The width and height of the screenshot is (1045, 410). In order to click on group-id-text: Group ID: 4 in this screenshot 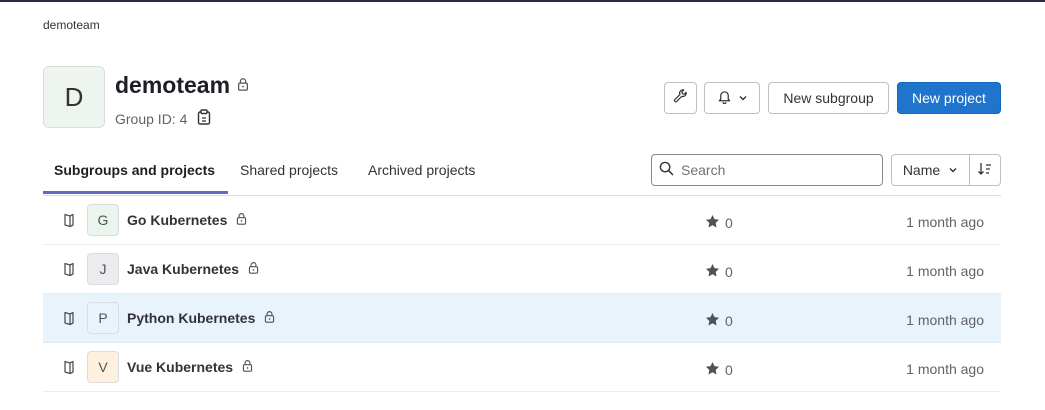, I will do `click(151, 118)`.